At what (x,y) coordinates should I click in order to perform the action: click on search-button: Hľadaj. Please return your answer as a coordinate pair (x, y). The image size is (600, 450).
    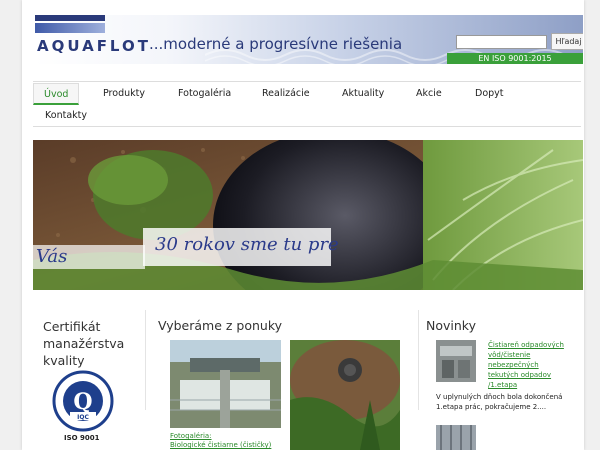
    Looking at the image, I should click on (567, 41).